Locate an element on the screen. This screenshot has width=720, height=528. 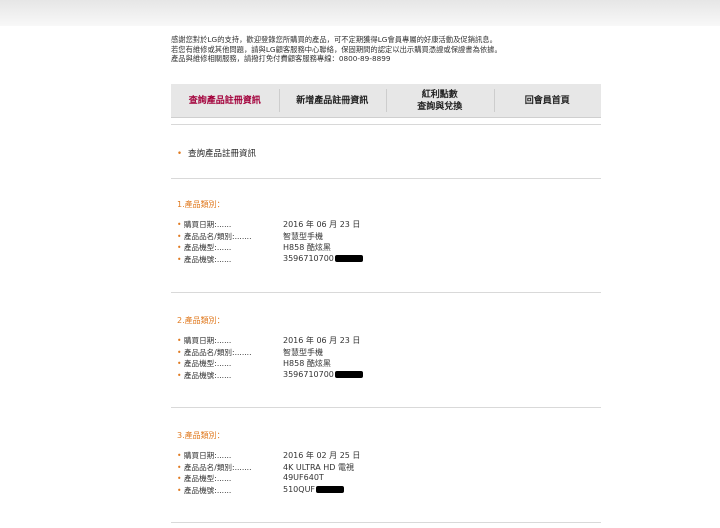
serial-value: 510QUF is located at coordinates (299, 489).